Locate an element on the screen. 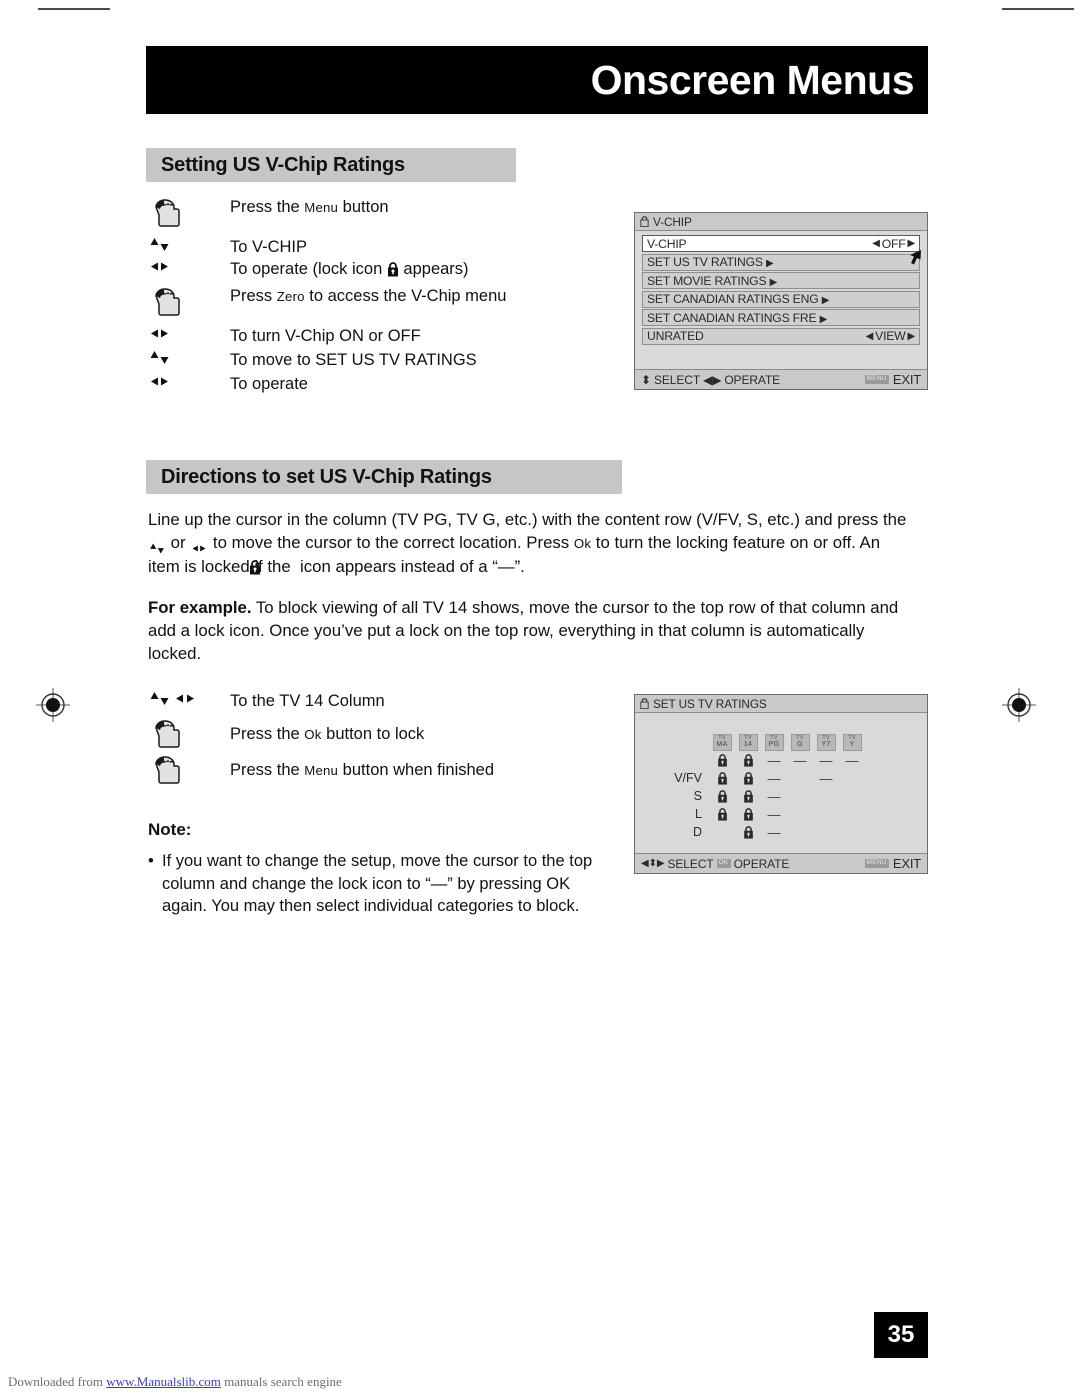  column-cap-tv-y7: TV Y7 is located at coordinates (826, 742).